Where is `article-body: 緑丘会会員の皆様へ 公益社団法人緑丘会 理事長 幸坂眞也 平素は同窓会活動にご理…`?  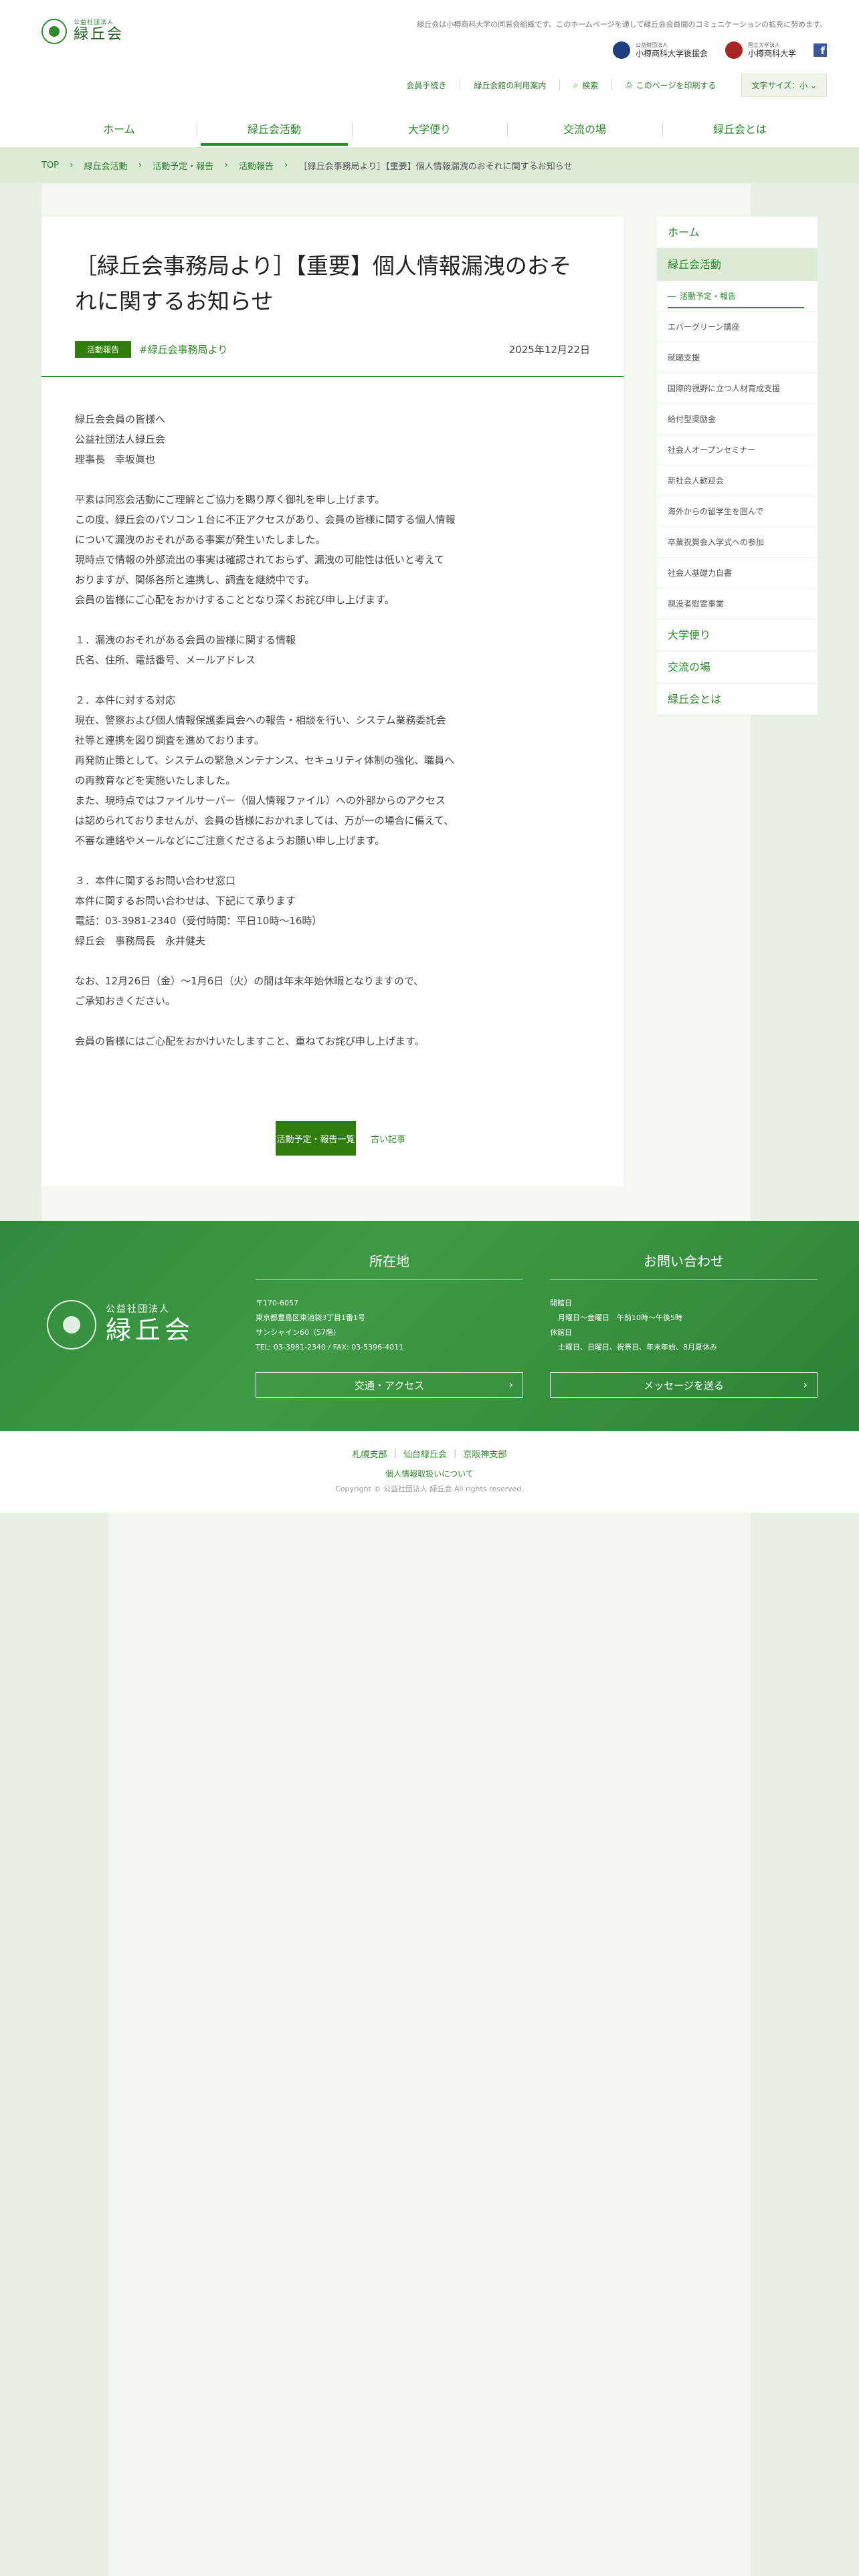
article-body: 緑丘会会員の皆様へ 公益社団法人緑丘会 理事長 幸坂眞也 平素は同窓会活動にご理… is located at coordinates (332, 730).